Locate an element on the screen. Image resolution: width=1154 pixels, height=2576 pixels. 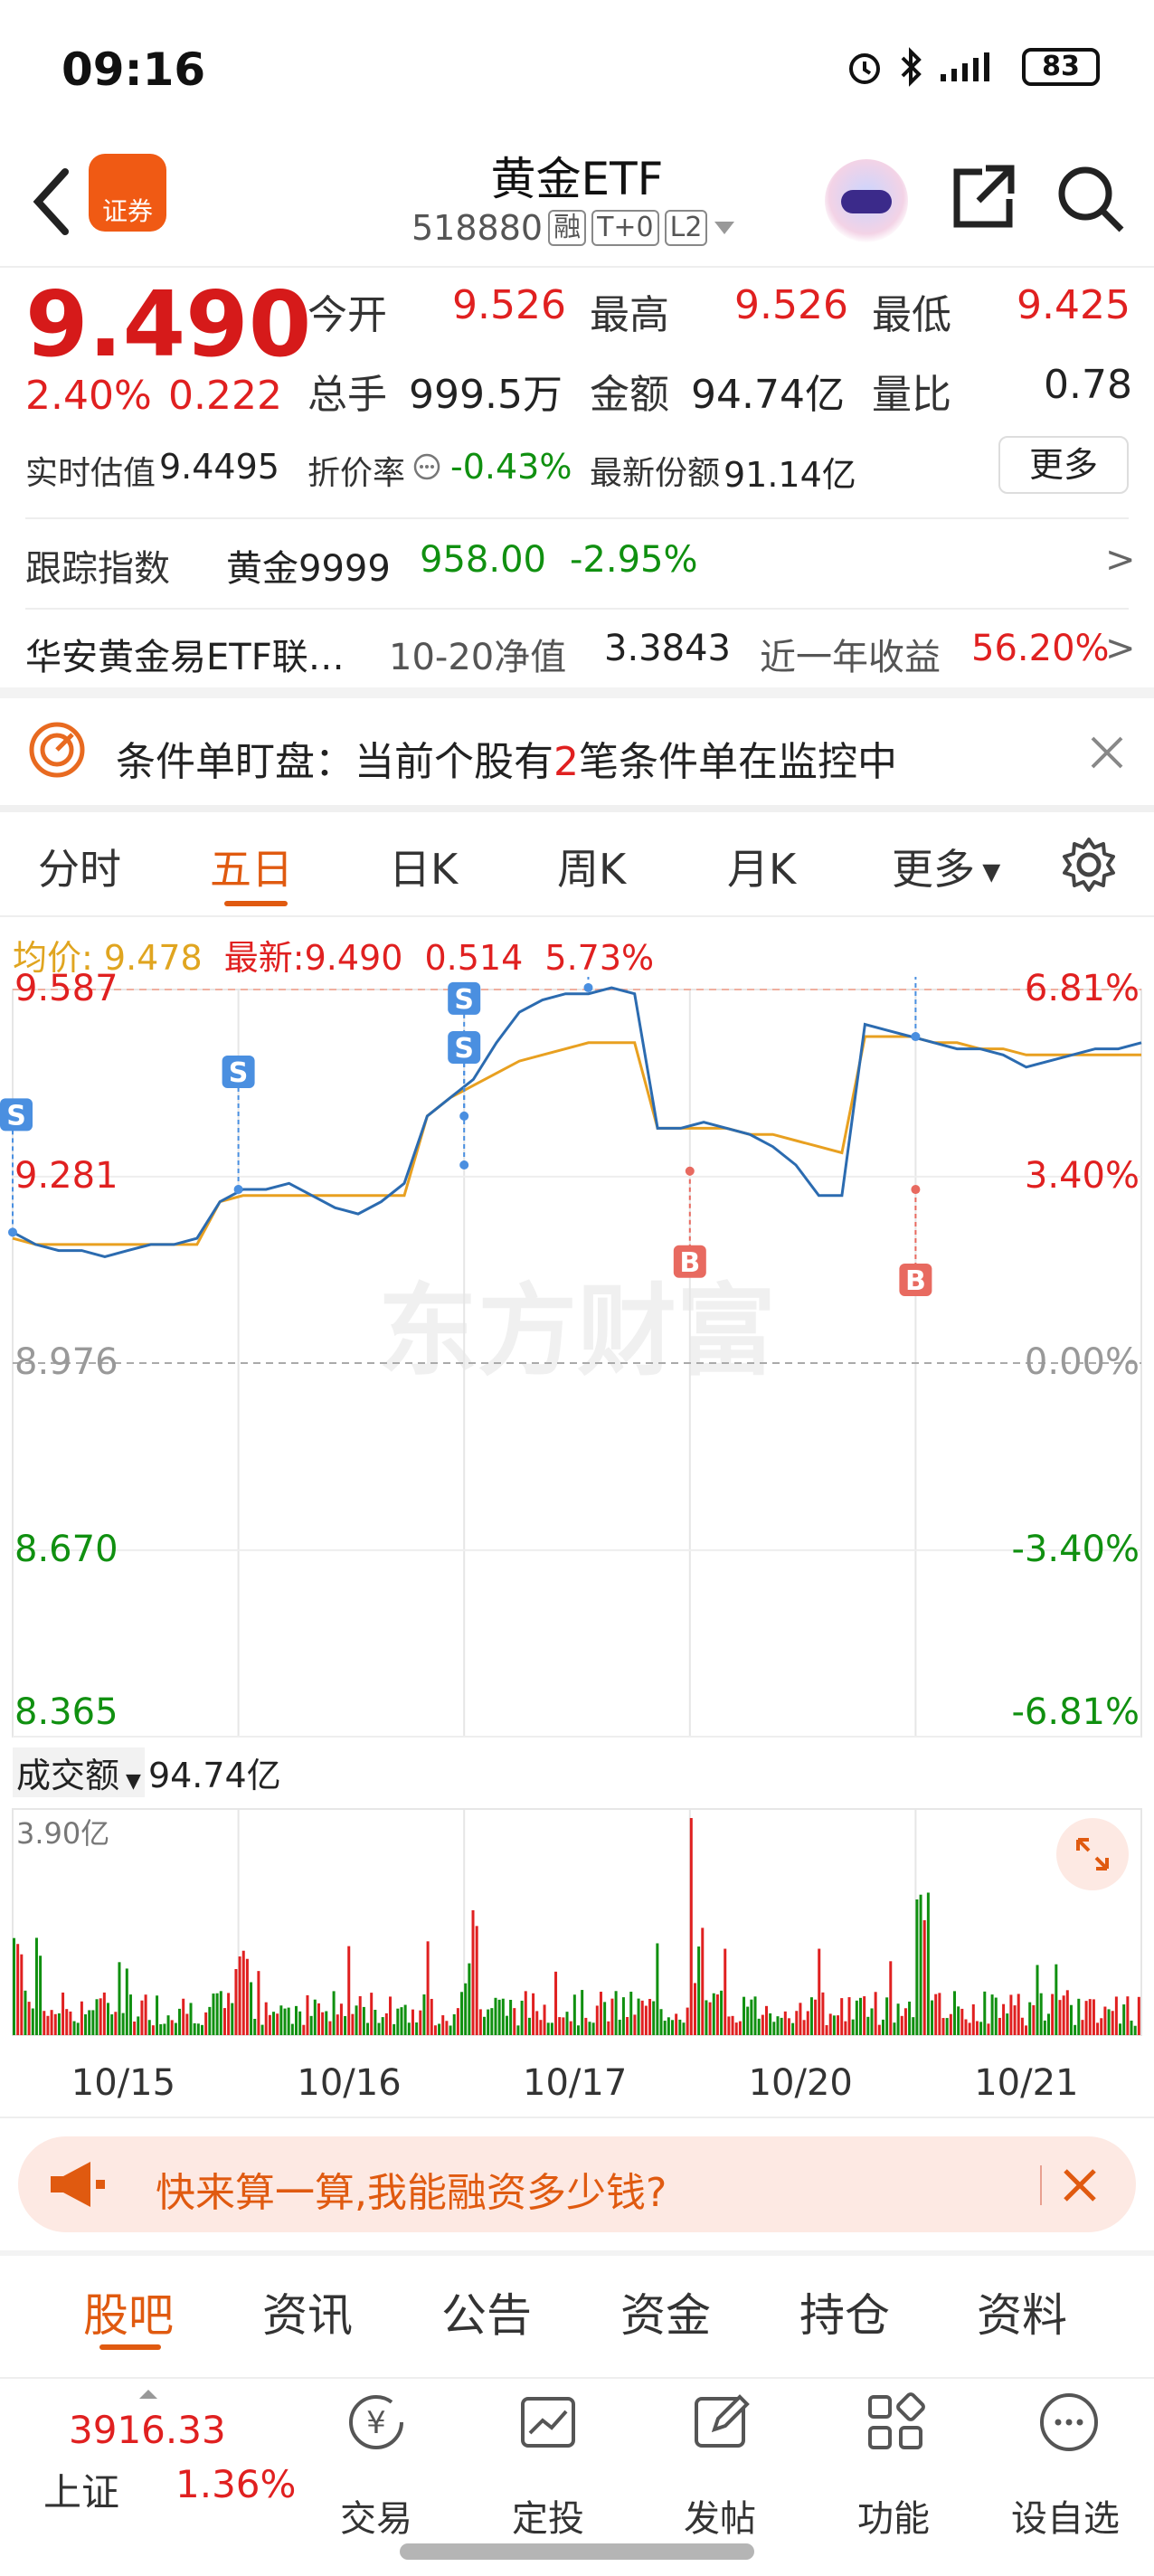
search-icon is located at coordinates (1091, 199).